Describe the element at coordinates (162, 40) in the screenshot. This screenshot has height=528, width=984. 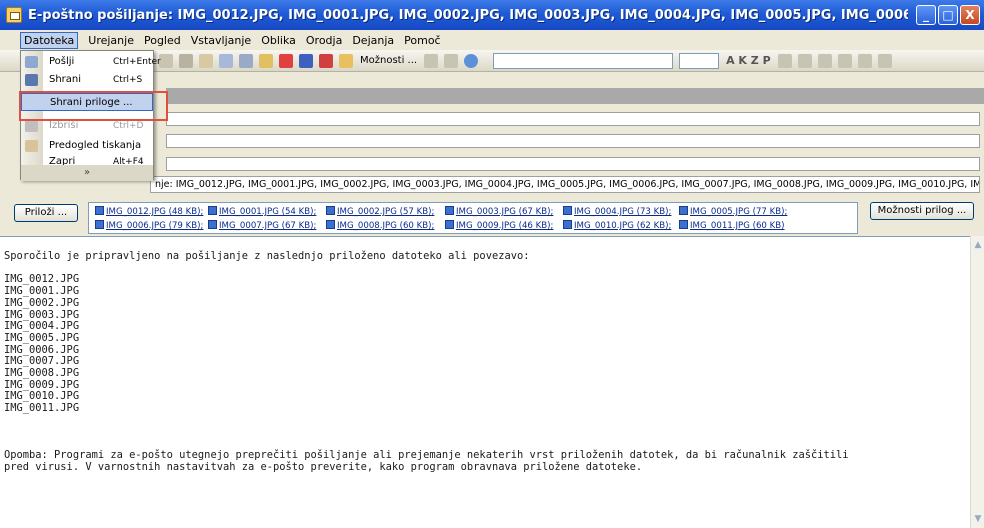
I see `menu-pogled: Pogled` at that location.